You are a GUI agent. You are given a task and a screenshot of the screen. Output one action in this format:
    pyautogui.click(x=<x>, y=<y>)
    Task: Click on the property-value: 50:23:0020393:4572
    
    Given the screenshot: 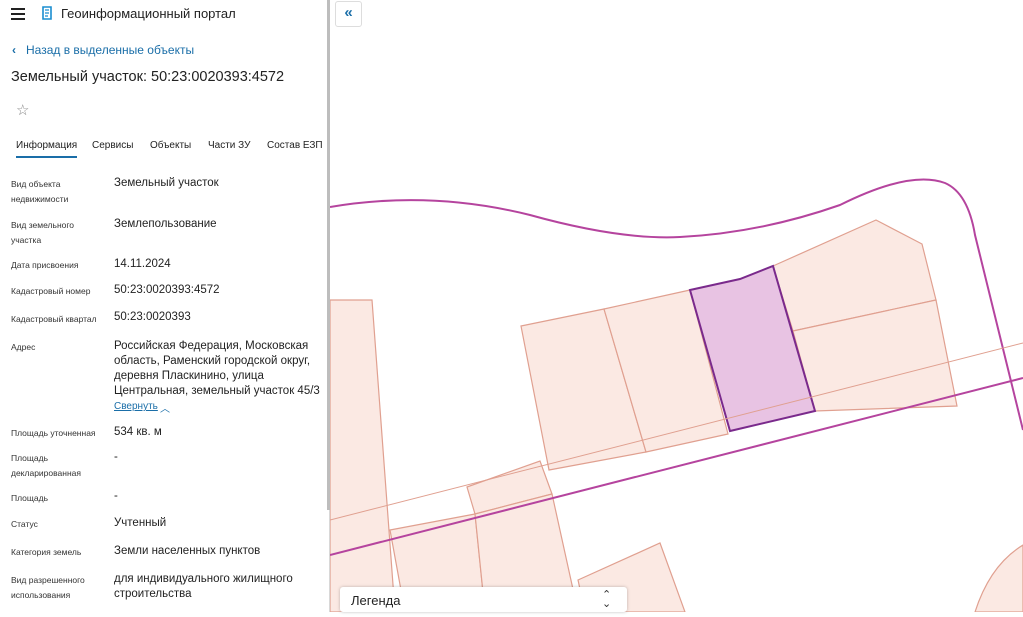 What is the action you would take?
    pyautogui.click(x=167, y=290)
    